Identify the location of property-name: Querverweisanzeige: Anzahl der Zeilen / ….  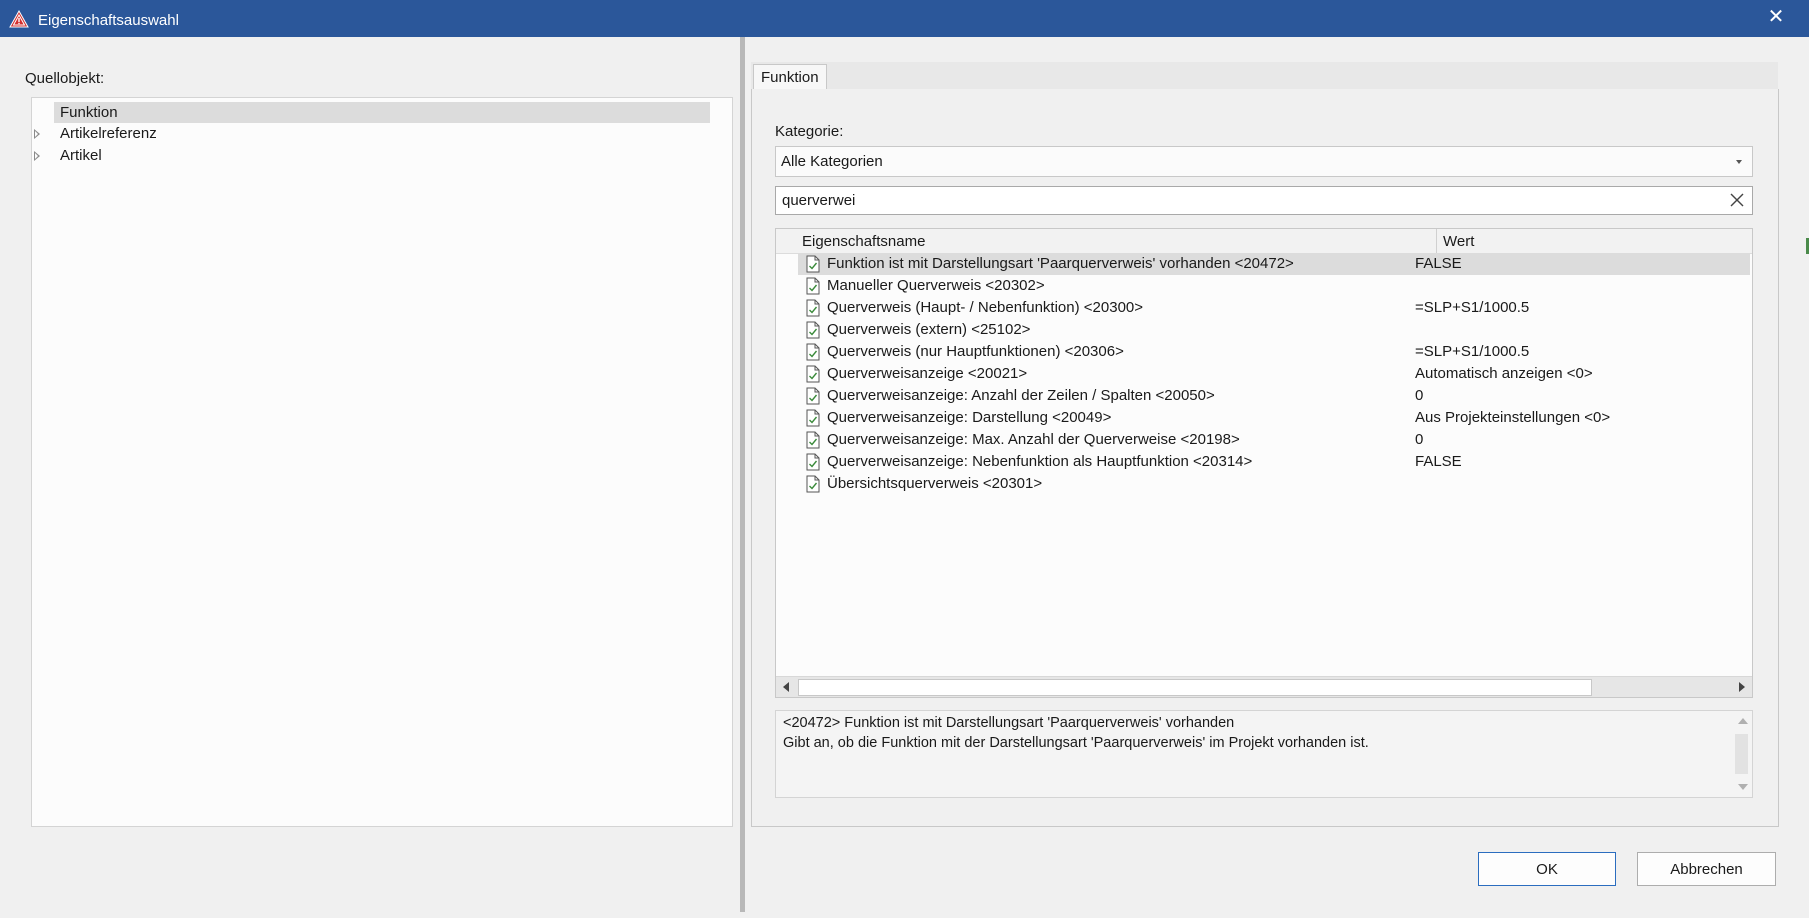
(1021, 395).